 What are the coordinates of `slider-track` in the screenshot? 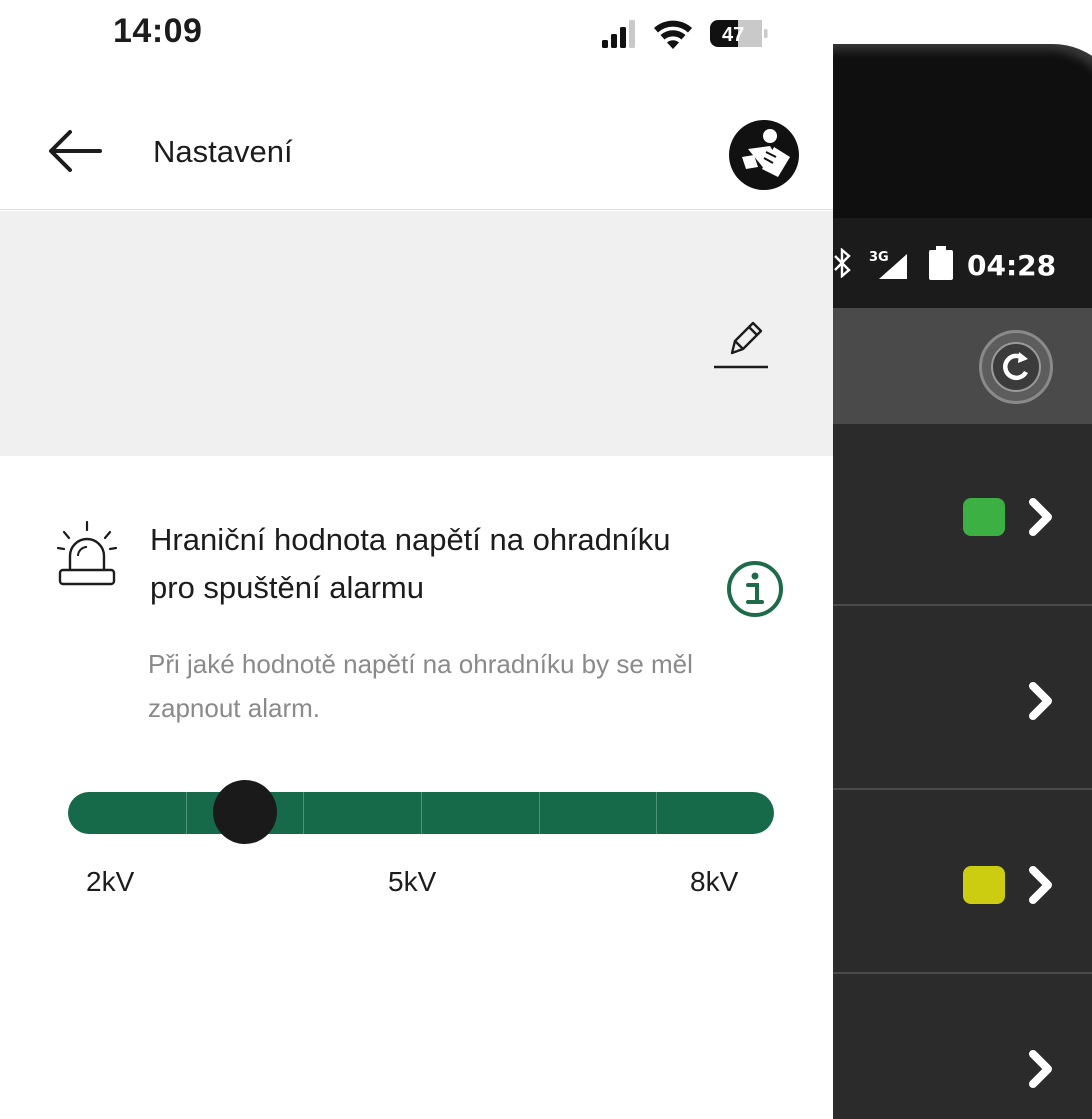 It's located at (421, 813).